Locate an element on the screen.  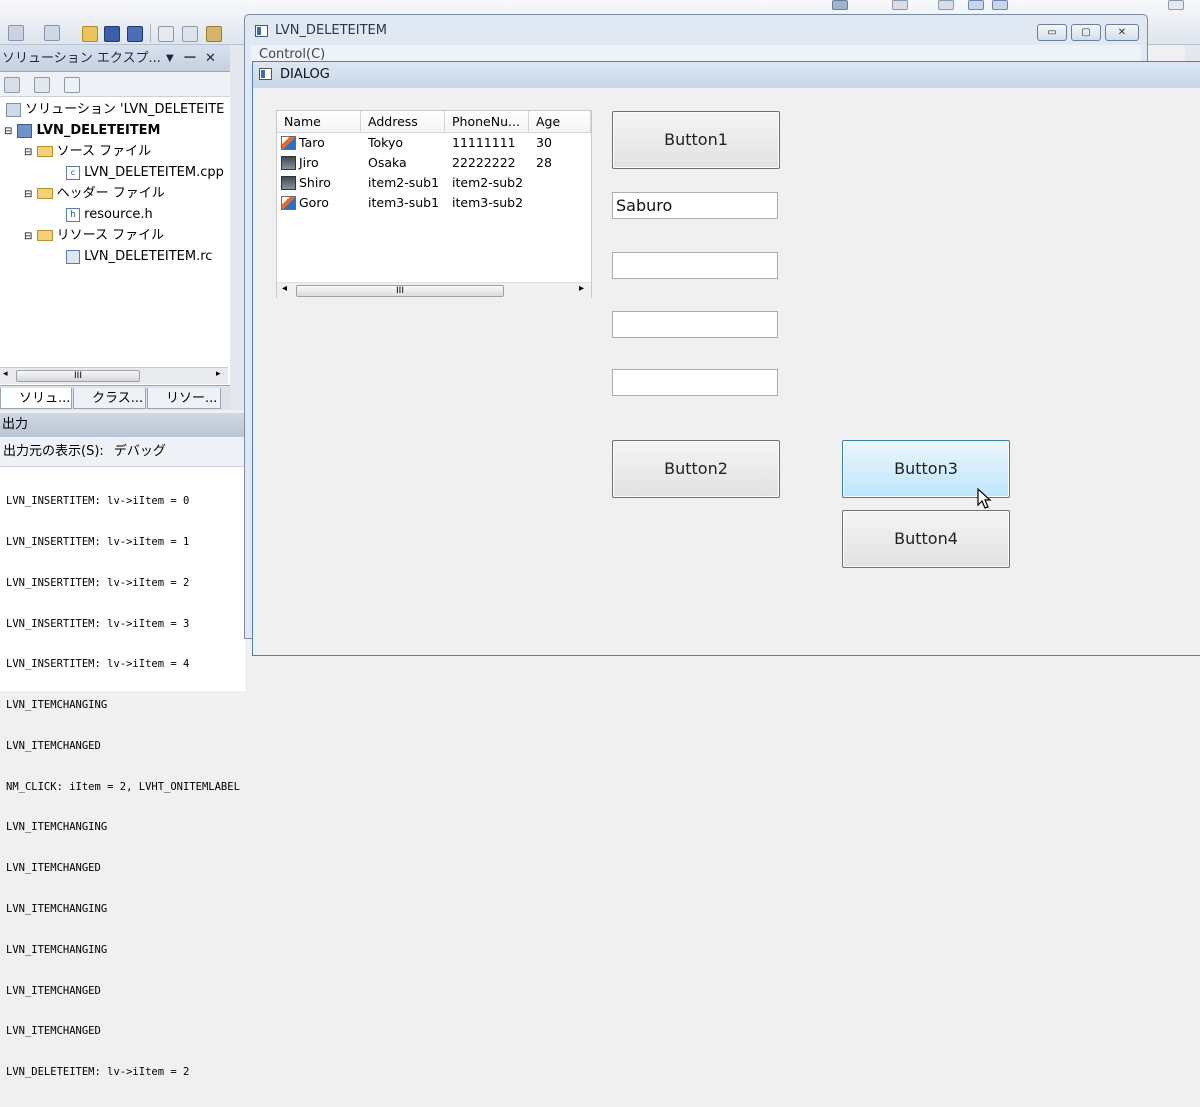
list-row: Goro item3-sub1 item3-sub2 is located at coordinates (434, 203).